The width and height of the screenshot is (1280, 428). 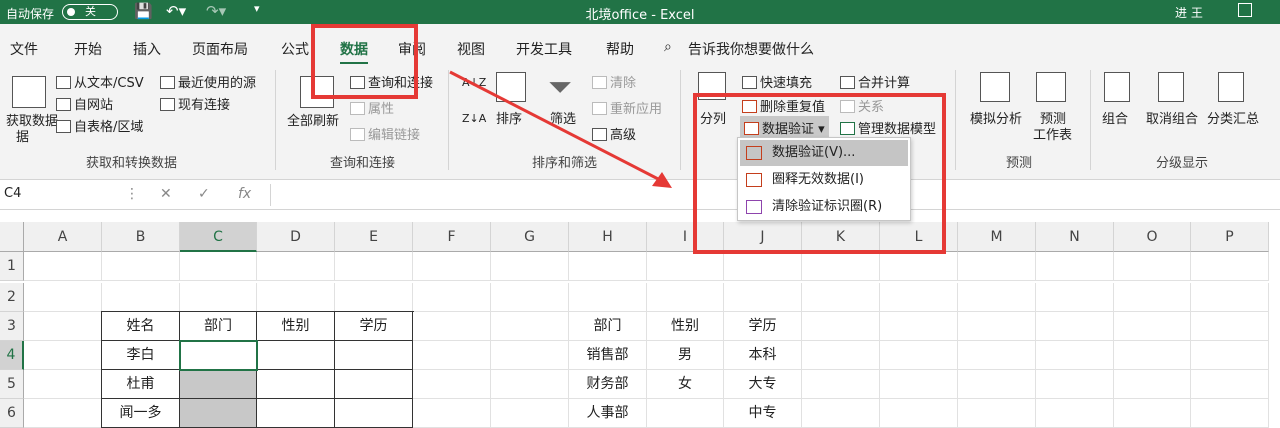 What do you see at coordinates (560, 129) in the screenshot?
I see `annotation-arrow` at bounding box center [560, 129].